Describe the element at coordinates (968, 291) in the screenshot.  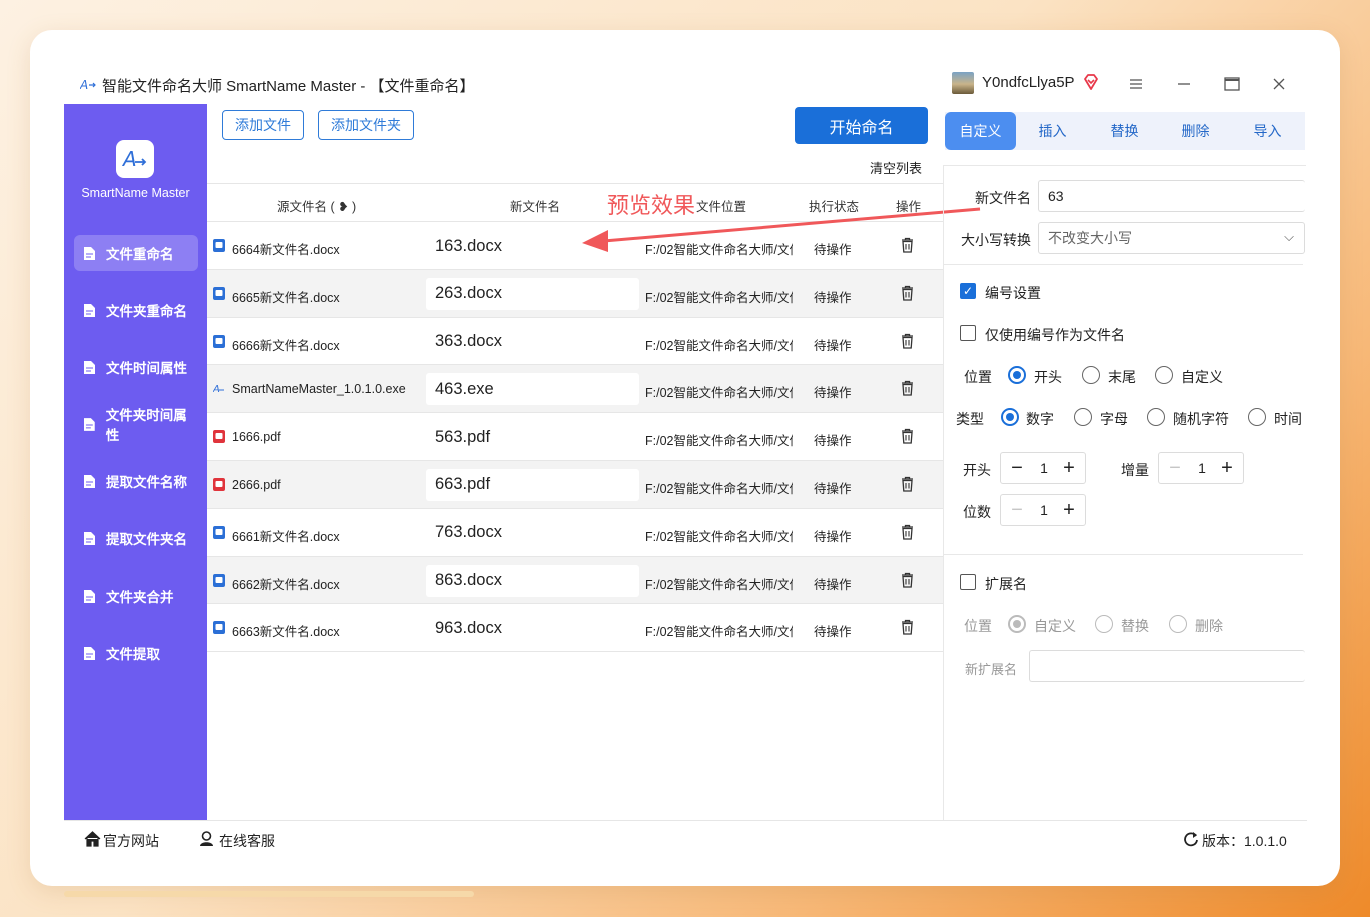
I see `numbering-checkbox: ✓` at that location.